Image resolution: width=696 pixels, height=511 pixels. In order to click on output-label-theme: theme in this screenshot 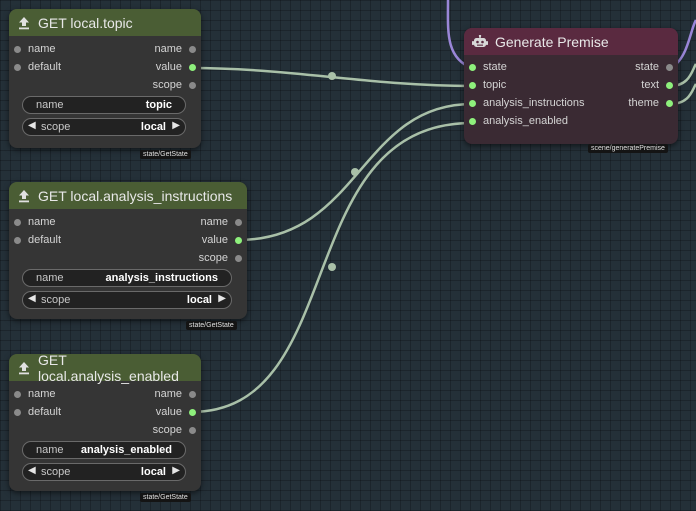, I will do `click(643, 103)`.